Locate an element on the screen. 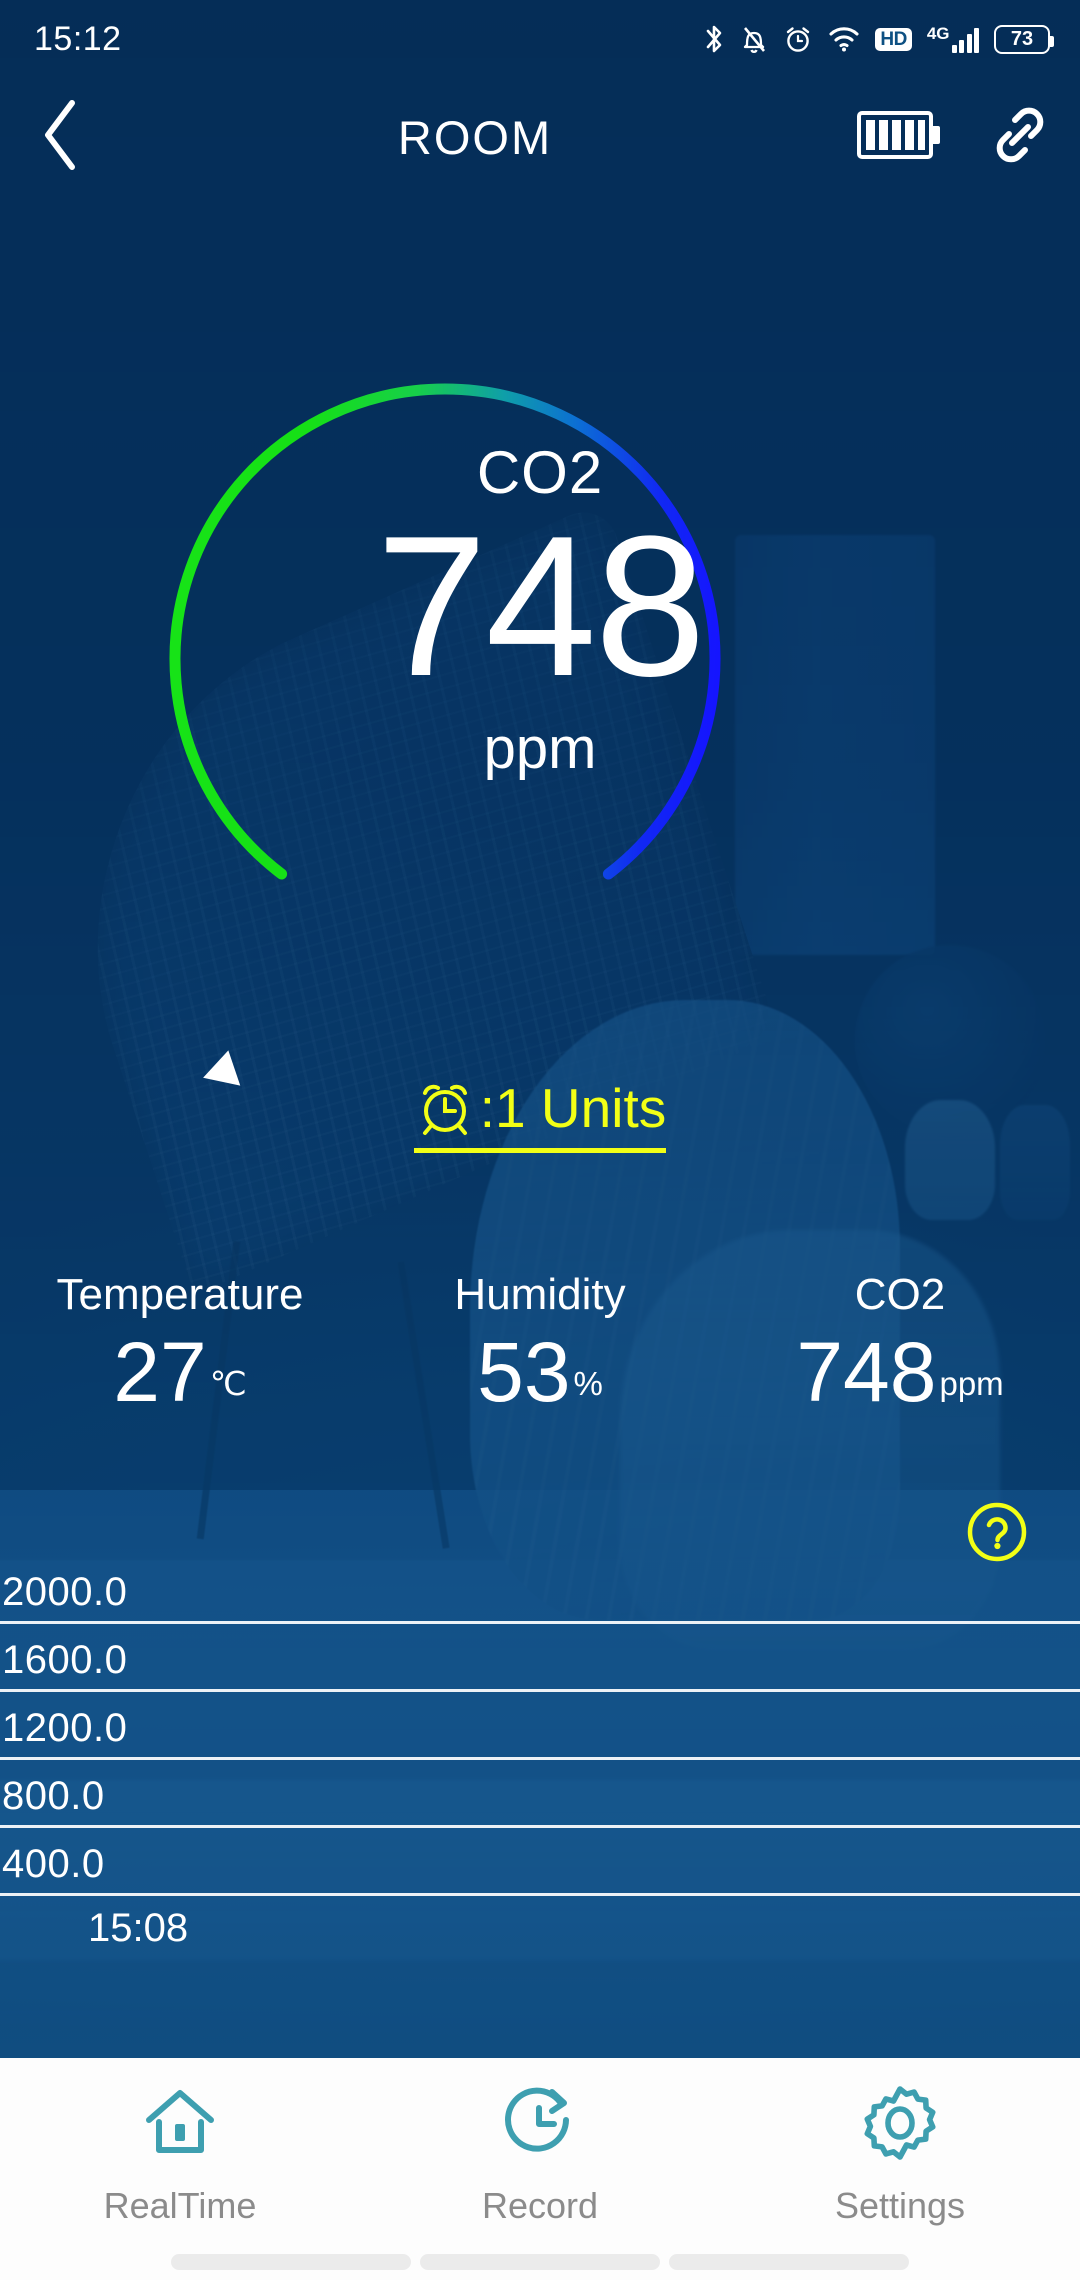  link-button is located at coordinates (1020, 137).